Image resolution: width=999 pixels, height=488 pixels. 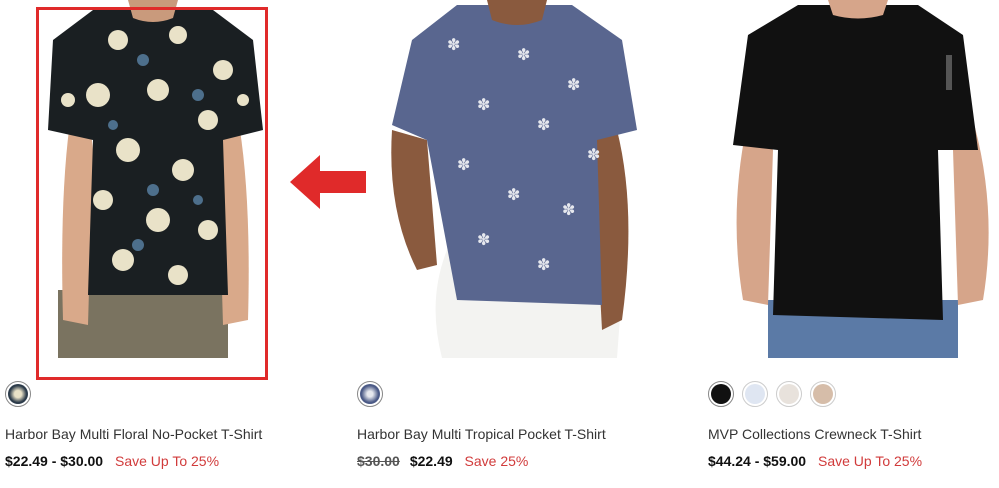 What do you see at coordinates (496, 461) in the screenshot?
I see `save-badge: Save 25%` at bounding box center [496, 461].